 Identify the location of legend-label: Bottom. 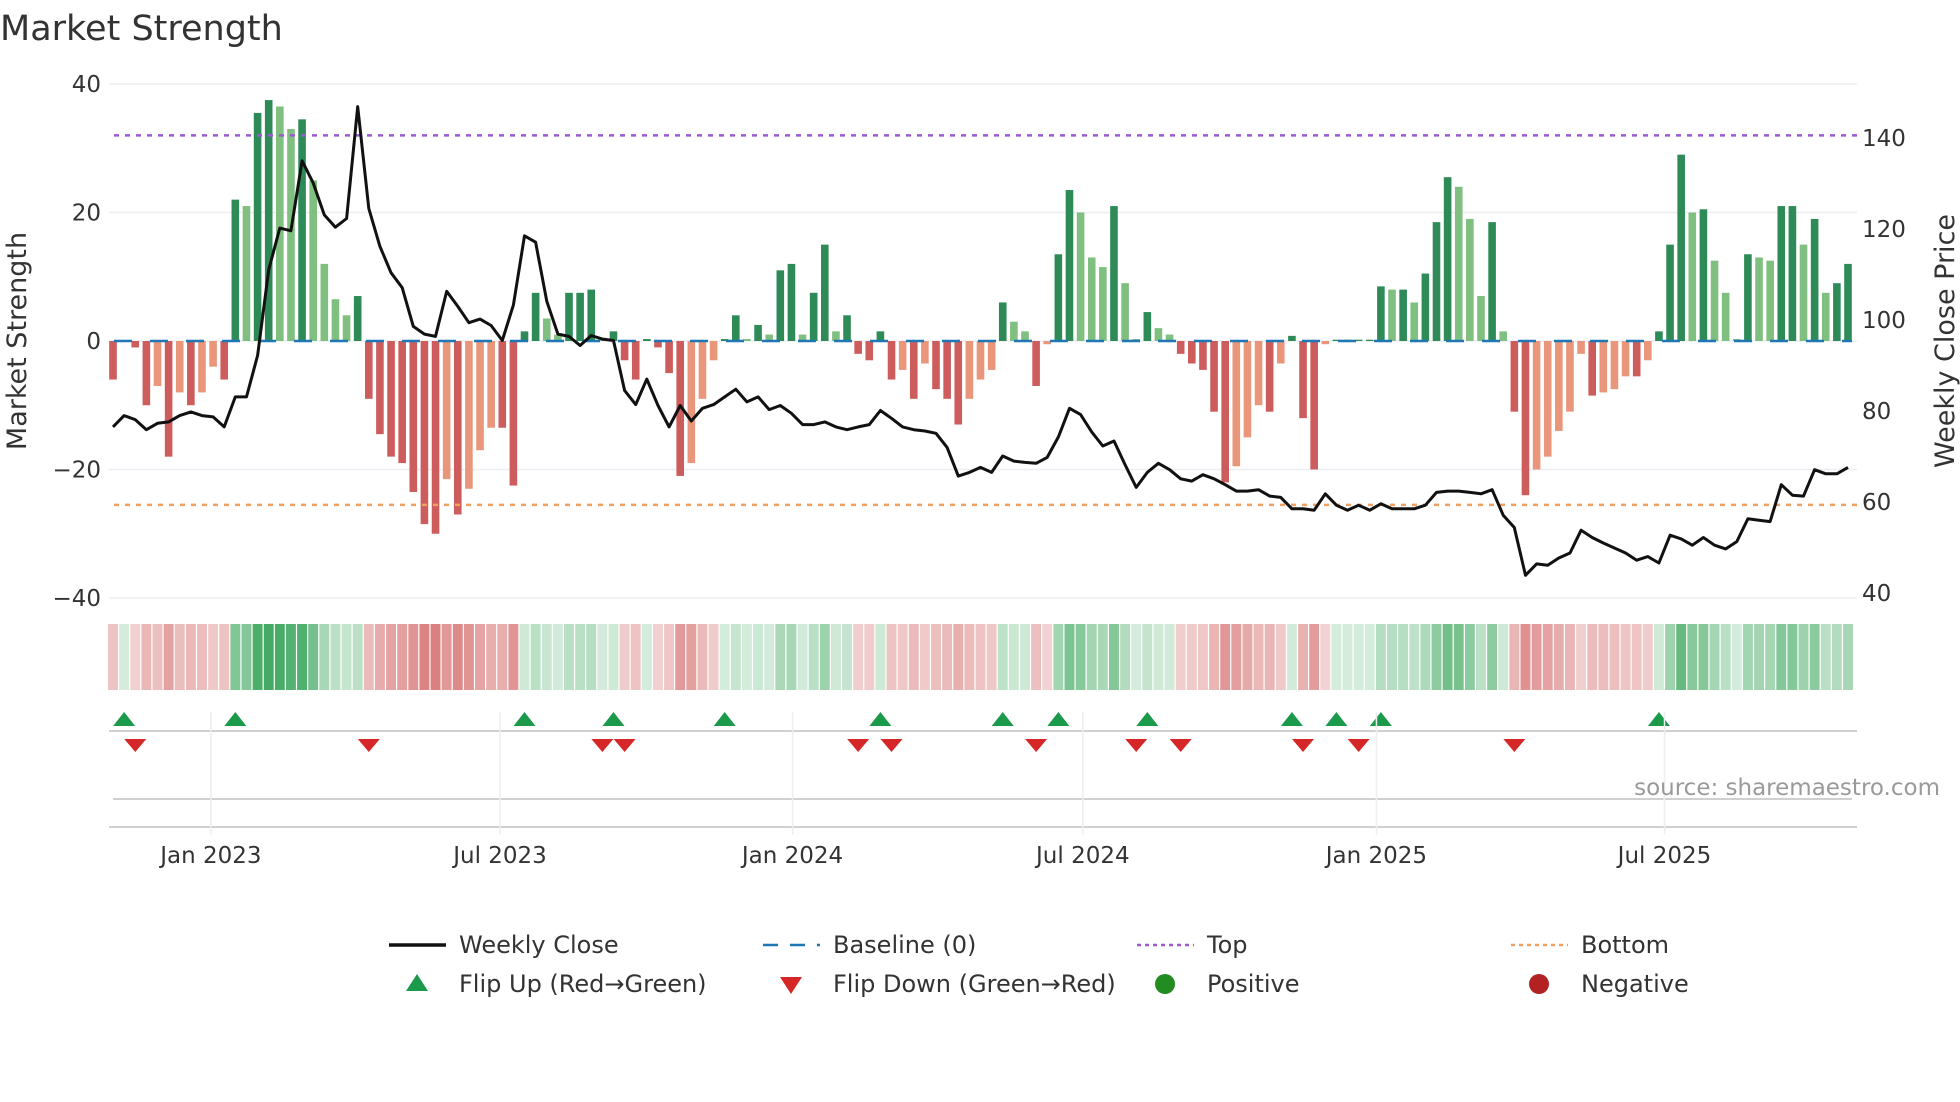
(1625, 945).